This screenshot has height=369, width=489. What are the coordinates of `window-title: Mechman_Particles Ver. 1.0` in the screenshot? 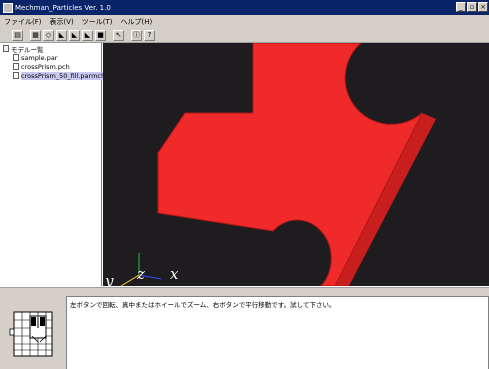 It's located at (63, 7).